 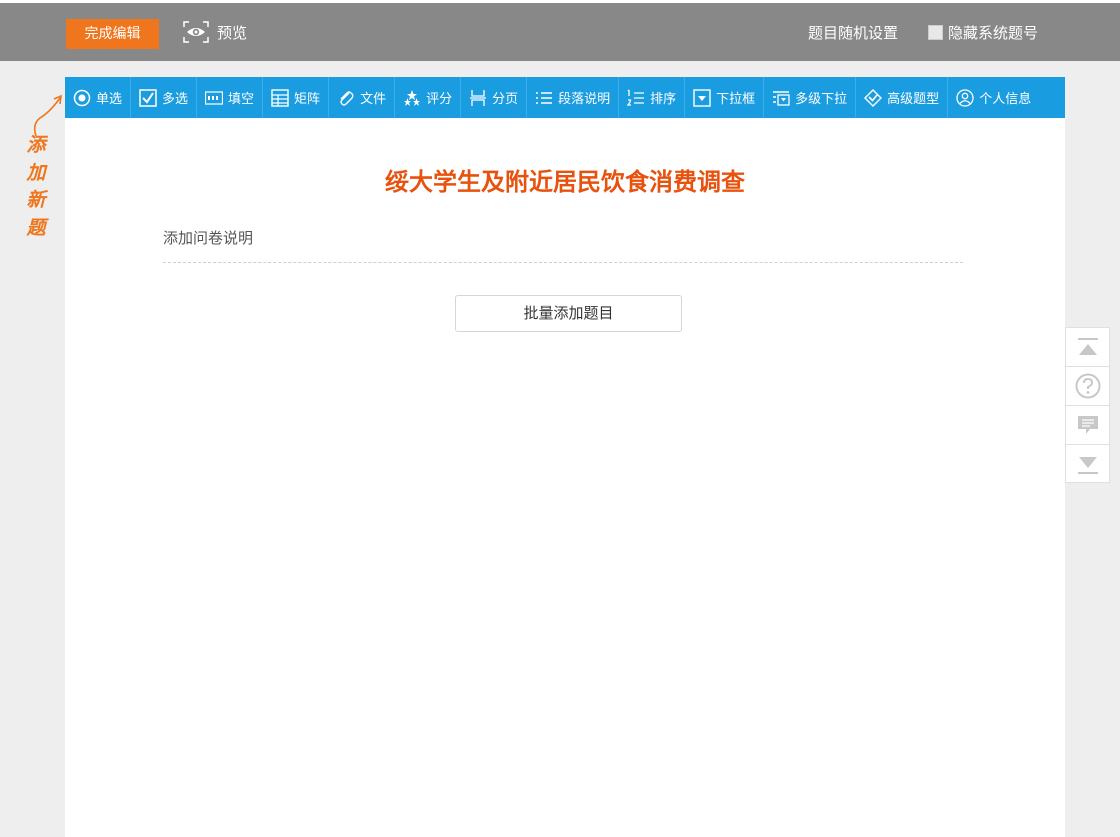 What do you see at coordinates (175, 99) in the screenshot?
I see `tool-label: 多选` at bounding box center [175, 99].